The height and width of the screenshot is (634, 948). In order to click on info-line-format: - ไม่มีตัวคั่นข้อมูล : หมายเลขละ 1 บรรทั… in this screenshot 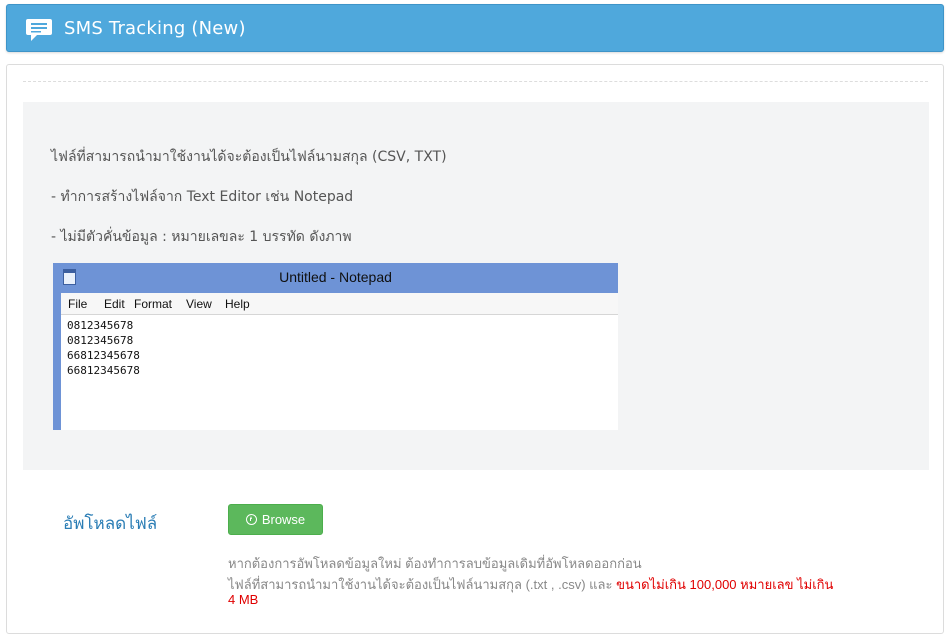, I will do `click(201, 237)`.